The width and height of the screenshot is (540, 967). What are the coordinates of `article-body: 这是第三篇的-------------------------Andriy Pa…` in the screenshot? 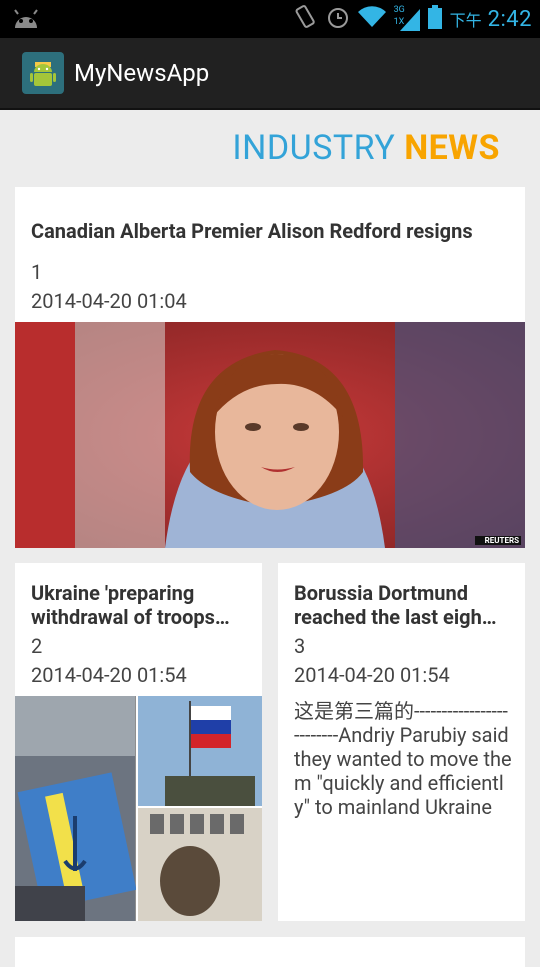 It's located at (403, 759).